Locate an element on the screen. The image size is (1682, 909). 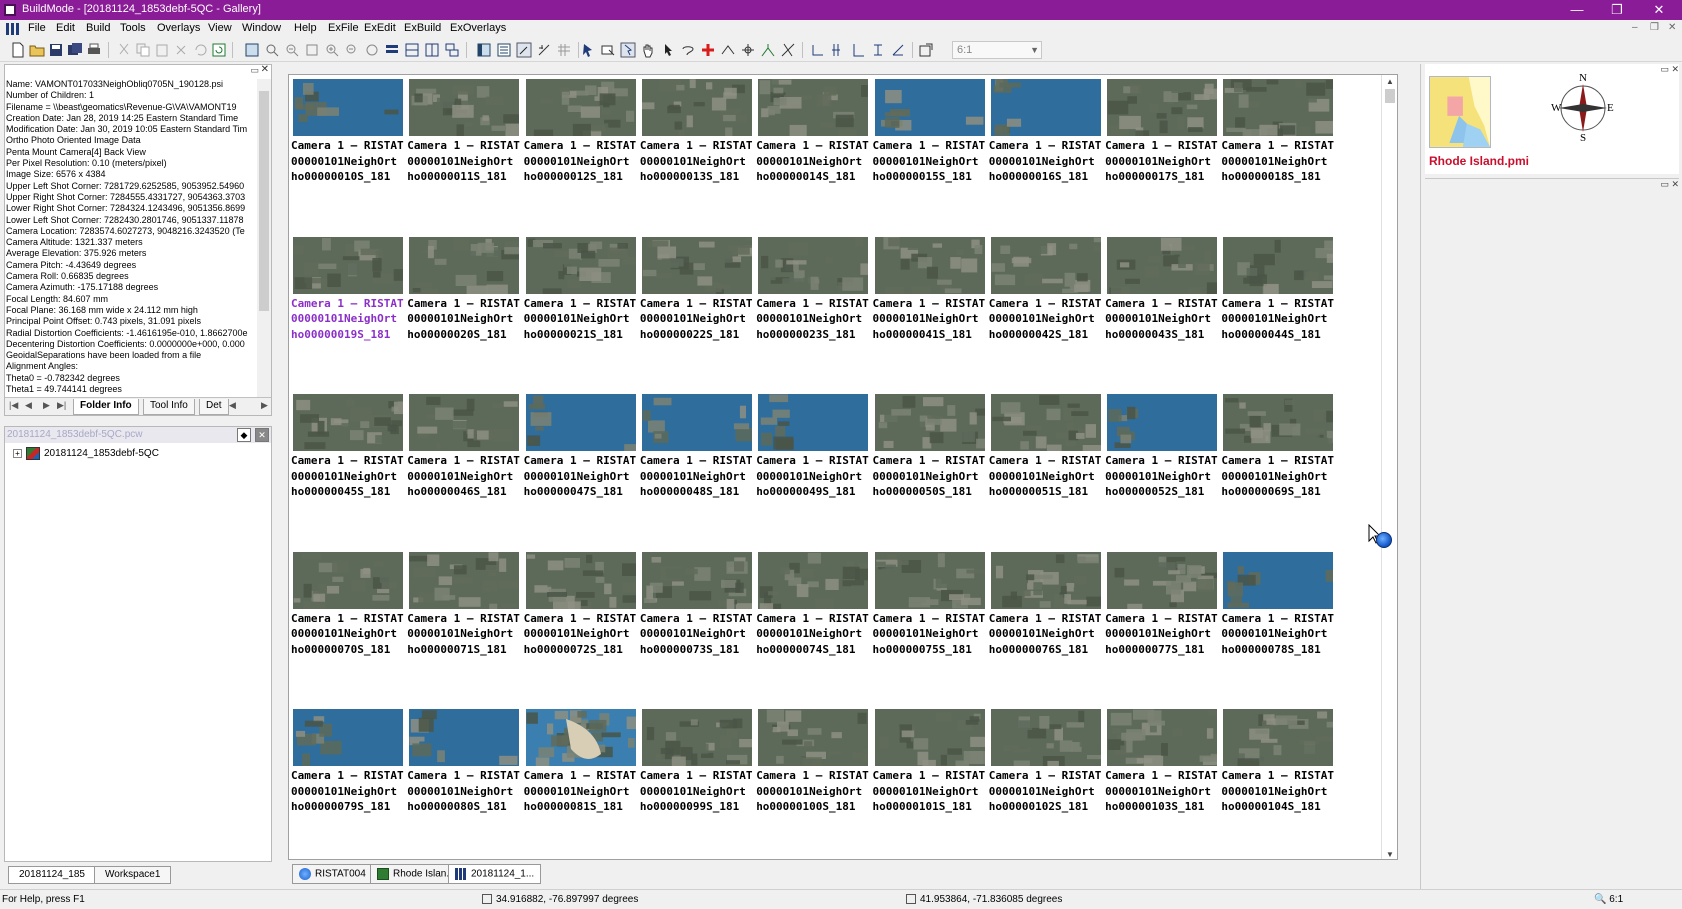
tab-folder-info: Folder Info is located at coordinates (106, 407).